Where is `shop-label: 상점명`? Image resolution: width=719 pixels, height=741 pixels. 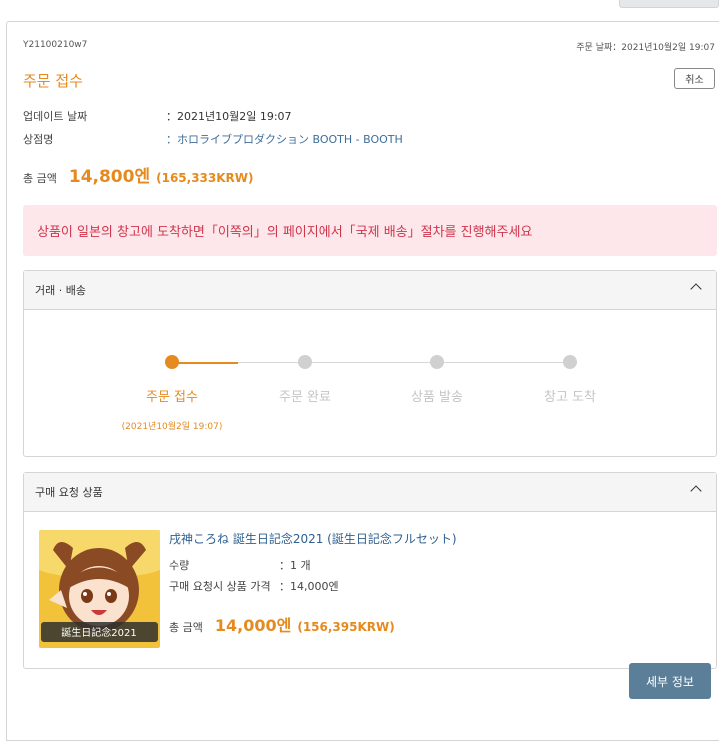
shop-label: 상점명 is located at coordinates (38, 139).